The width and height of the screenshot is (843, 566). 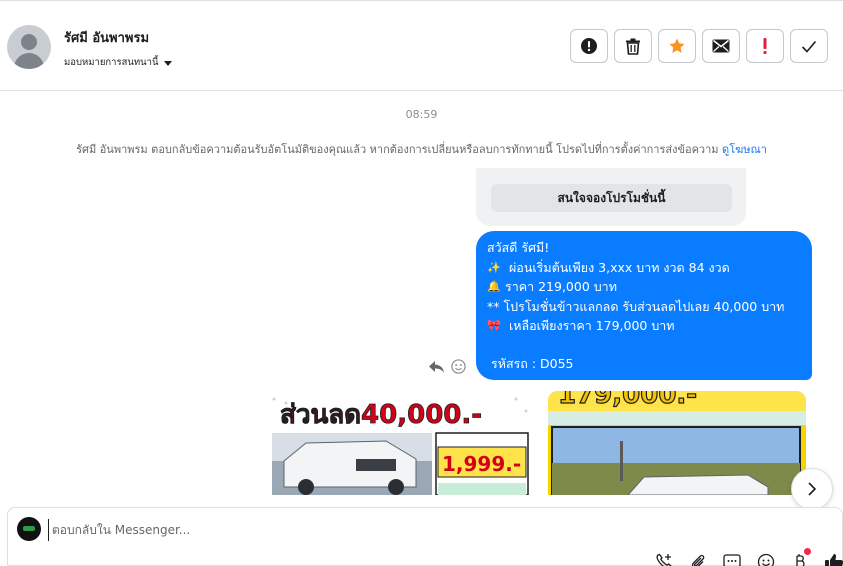 I want to click on mark-unread-button, so click(x=721, y=46).